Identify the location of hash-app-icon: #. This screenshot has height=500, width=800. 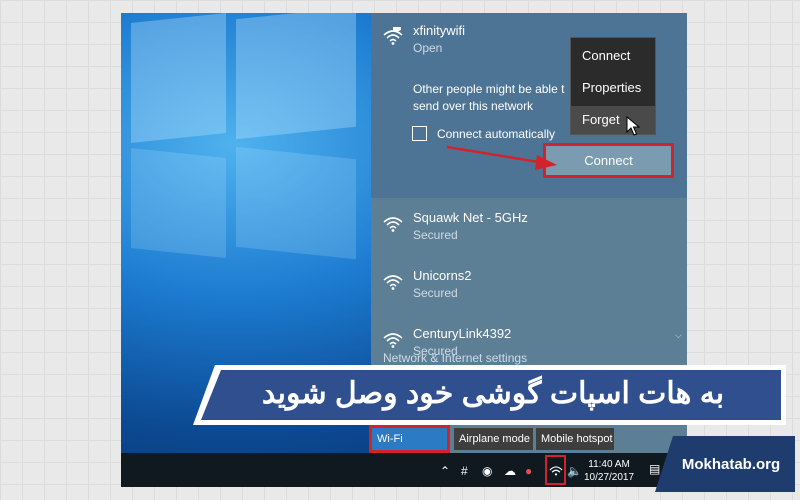
(464, 471).